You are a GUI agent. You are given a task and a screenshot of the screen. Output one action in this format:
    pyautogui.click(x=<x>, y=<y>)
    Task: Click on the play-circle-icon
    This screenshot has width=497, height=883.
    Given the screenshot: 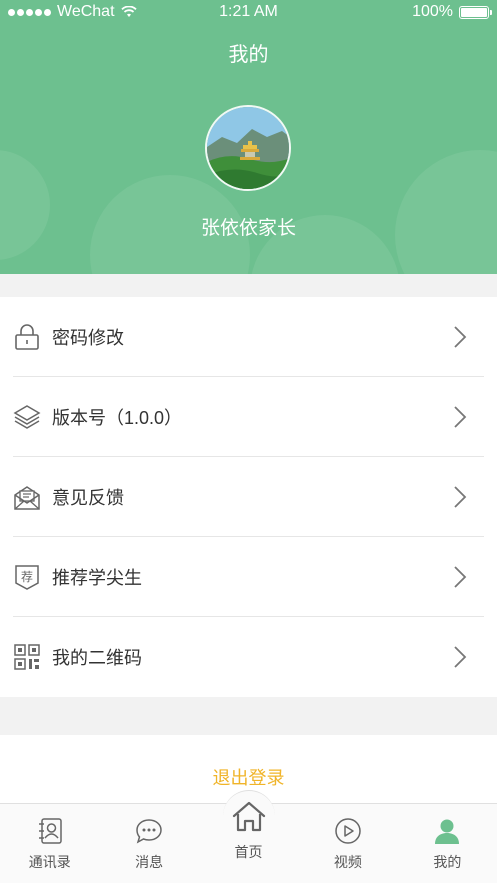 What is the action you would take?
    pyautogui.click(x=348, y=831)
    